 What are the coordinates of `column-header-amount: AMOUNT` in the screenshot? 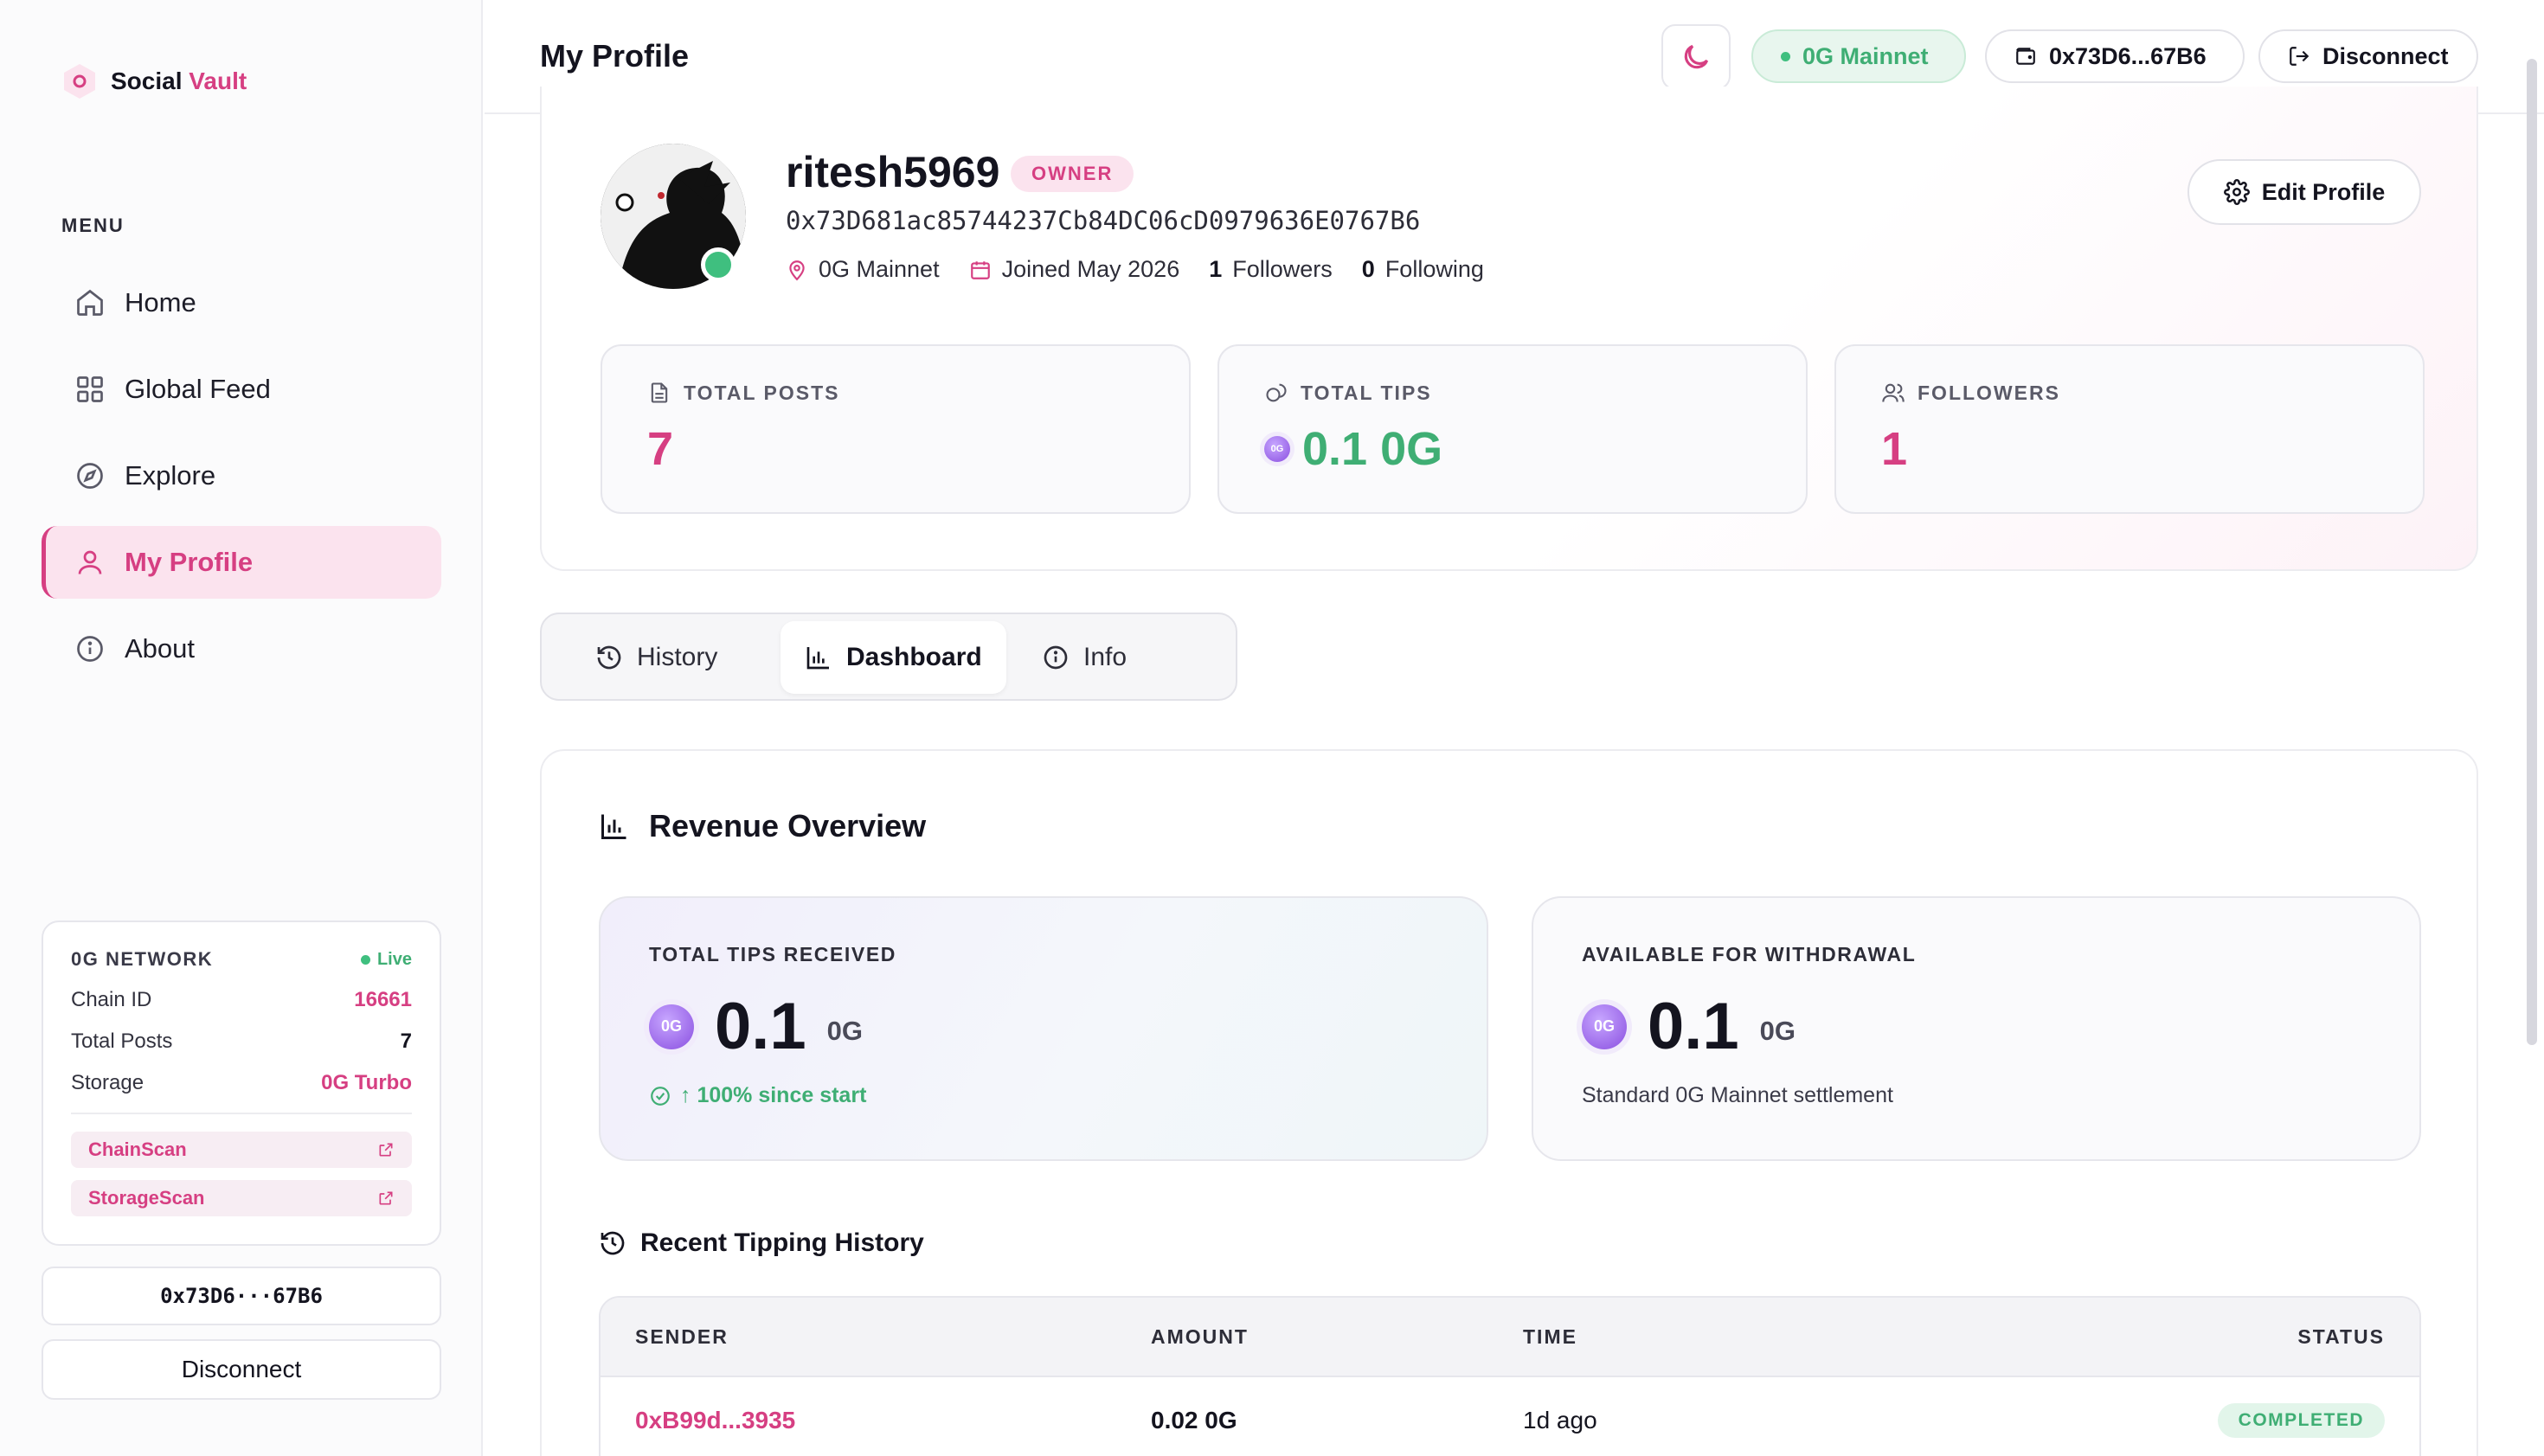 It's located at (1337, 1337).